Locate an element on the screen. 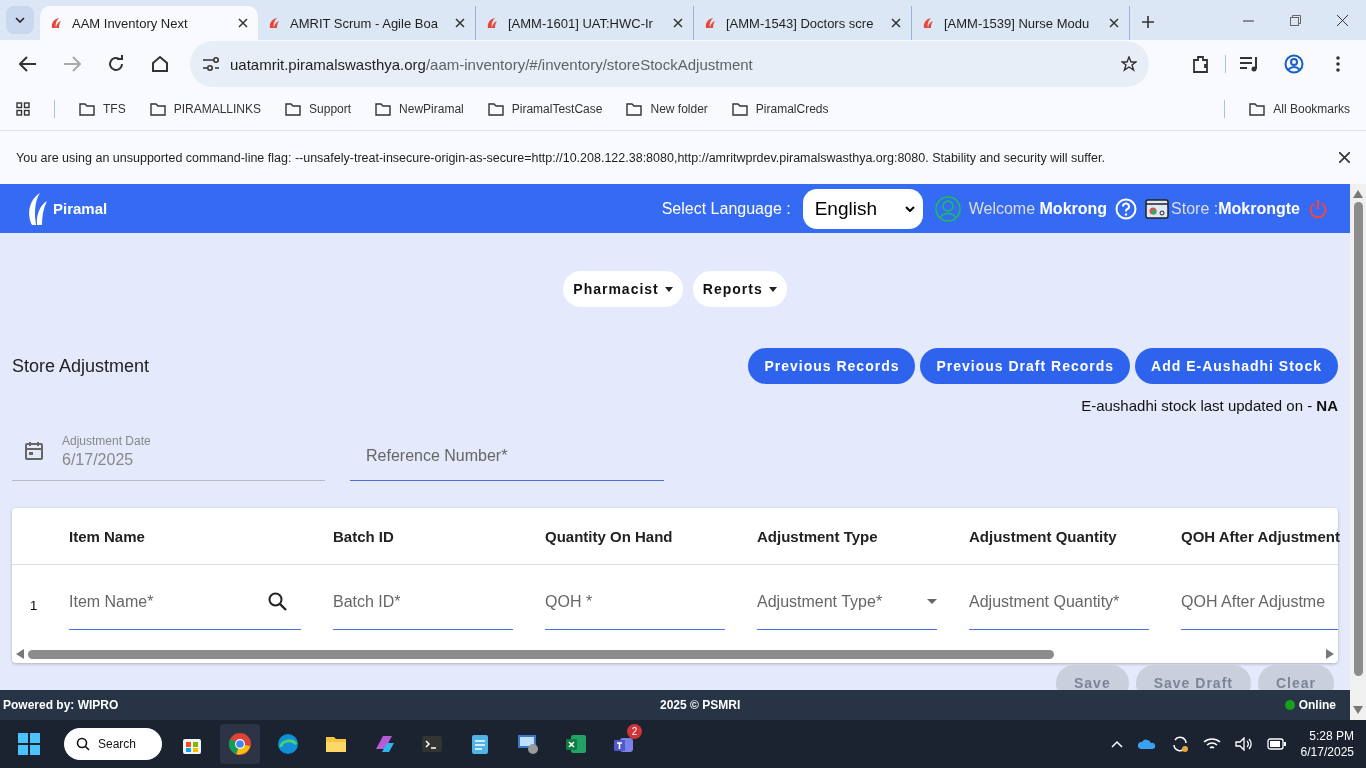 This screenshot has height=768, width=1366. search-field: Search is located at coordinates (113, 744).